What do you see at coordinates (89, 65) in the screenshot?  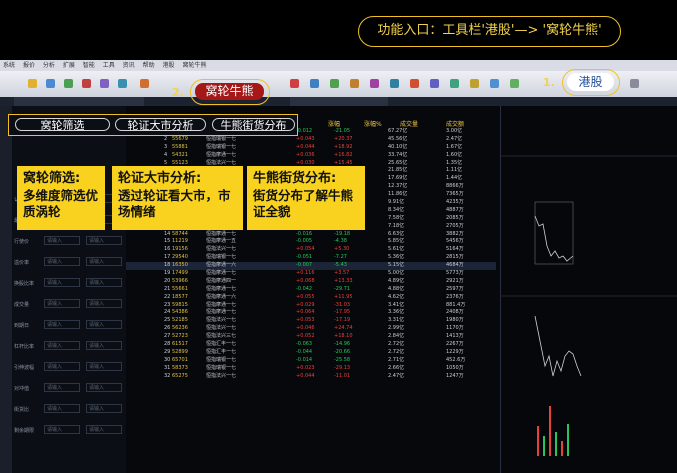 I see `menu-item: 智能` at bounding box center [89, 65].